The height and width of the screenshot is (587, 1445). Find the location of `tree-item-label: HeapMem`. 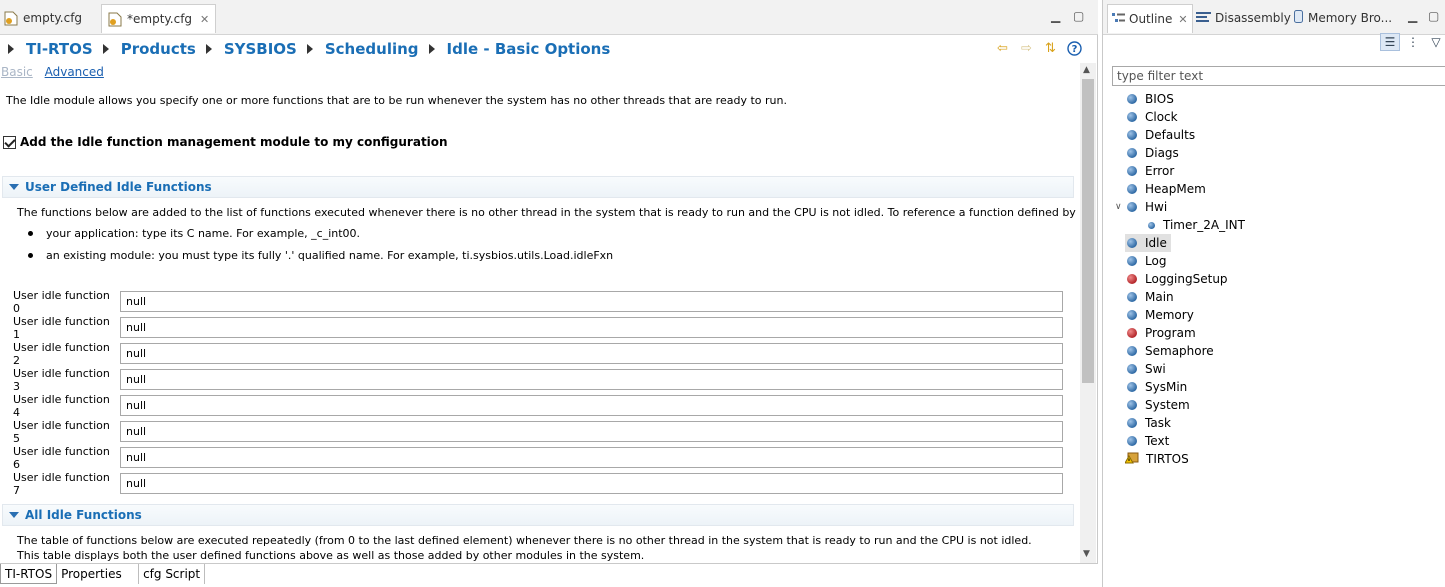

tree-item-label: HeapMem is located at coordinates (1175, 189).